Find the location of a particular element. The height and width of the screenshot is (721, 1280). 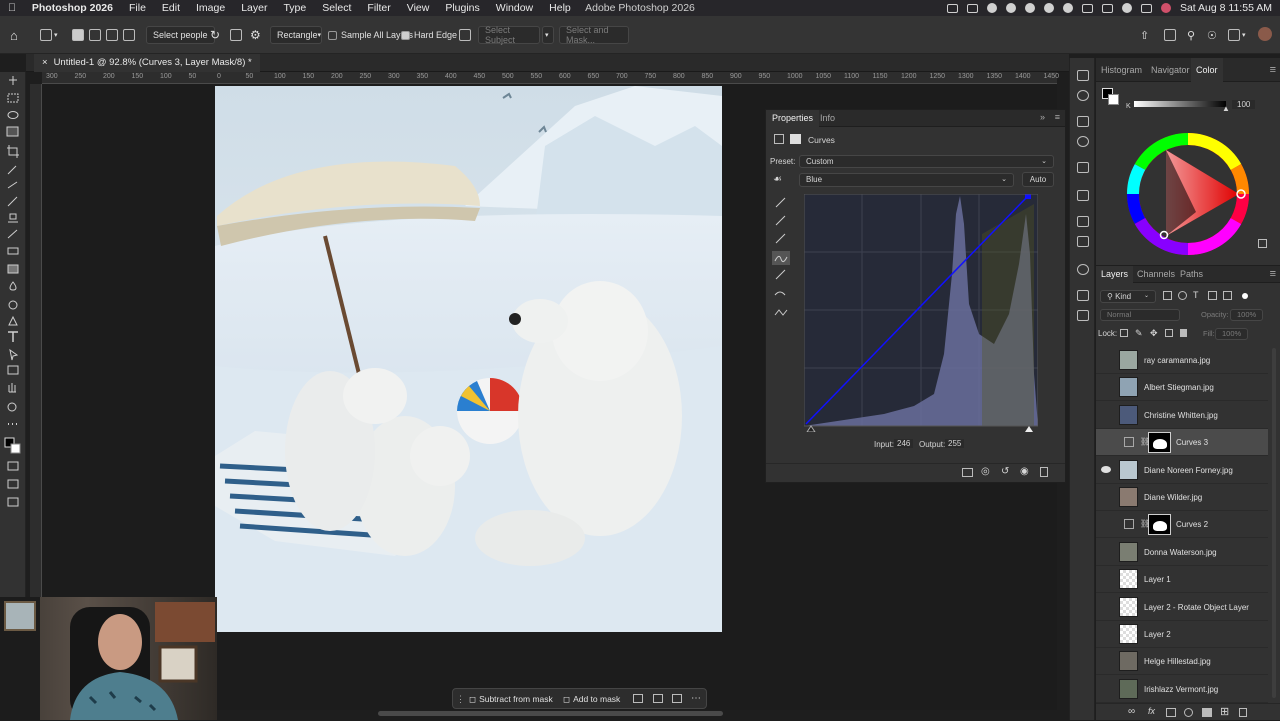

panel-menu-icon: ≡ is located at coordinates (1057, 117).